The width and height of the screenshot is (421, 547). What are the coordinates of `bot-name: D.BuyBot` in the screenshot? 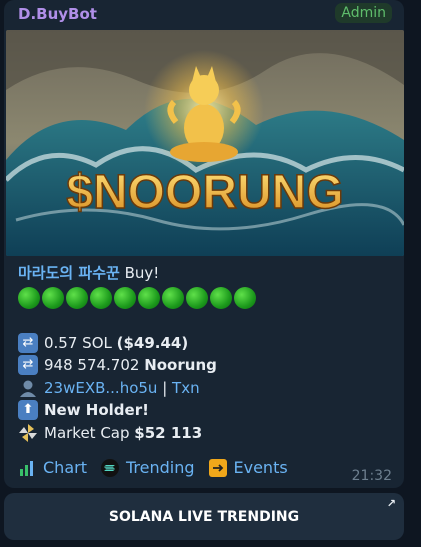 It's located at (57, 14).